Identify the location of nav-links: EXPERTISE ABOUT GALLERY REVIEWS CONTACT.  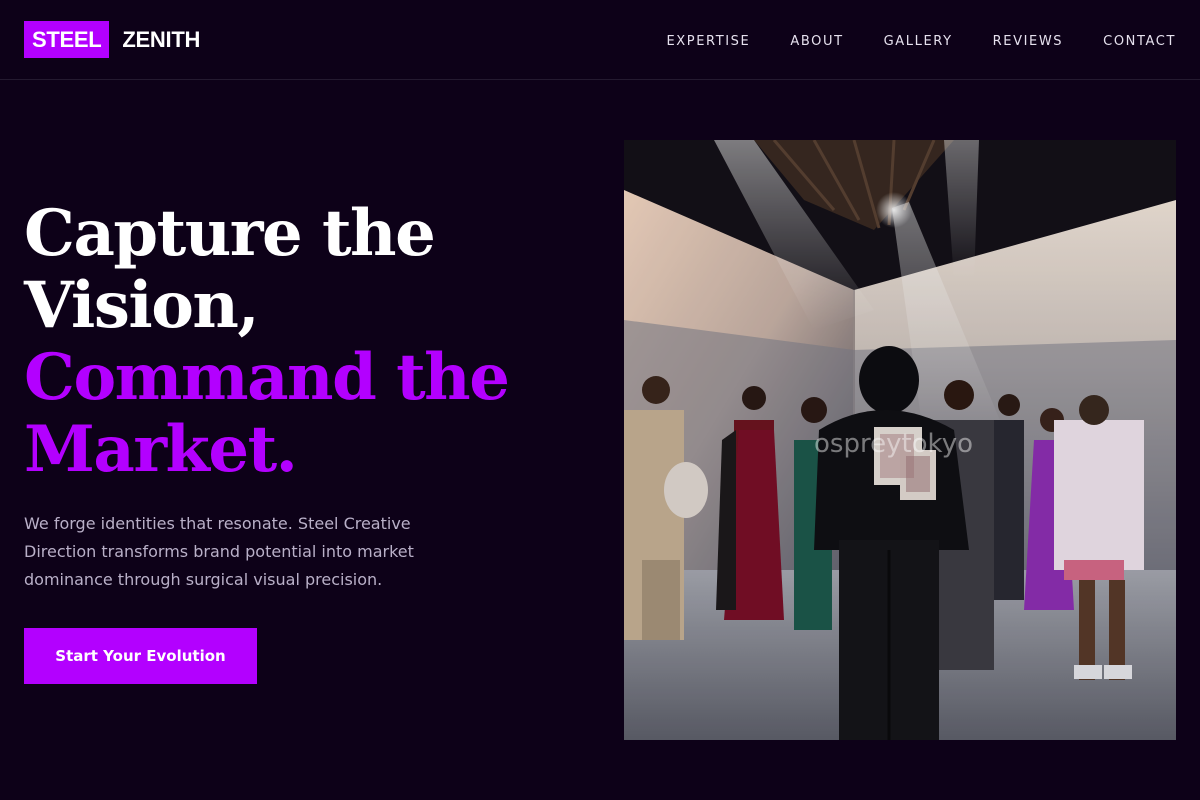
(901, 39).